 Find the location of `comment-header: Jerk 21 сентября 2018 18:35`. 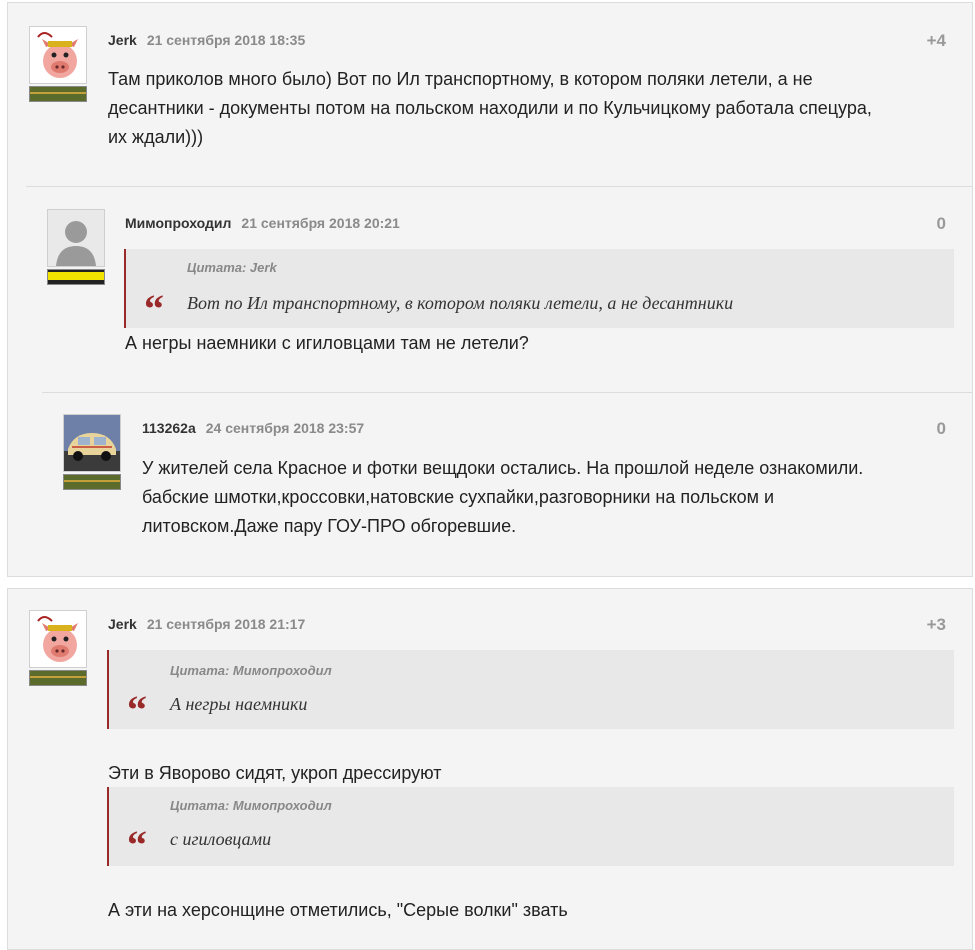

comment-header: Jerk 21 сентября 2018 18:35 is located at coordinates (206, 40).